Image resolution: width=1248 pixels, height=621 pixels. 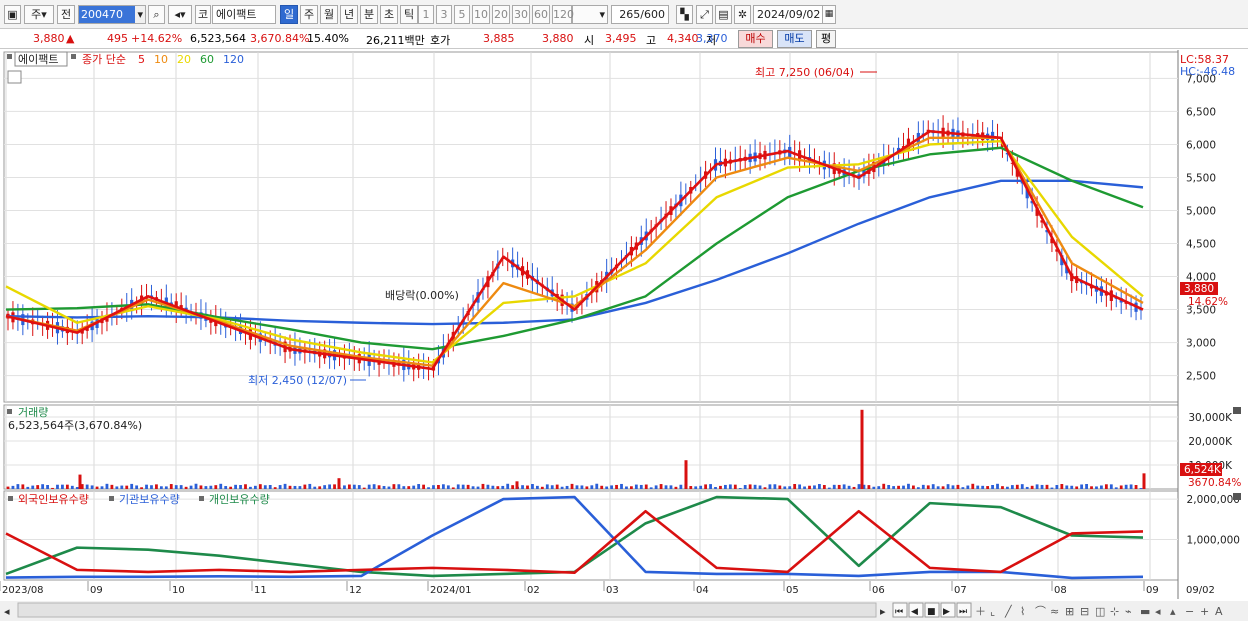 What do you see at coordinates (111, 498) in the screenshot?
I see `legend-bullet` at bounding box center [111, 498].